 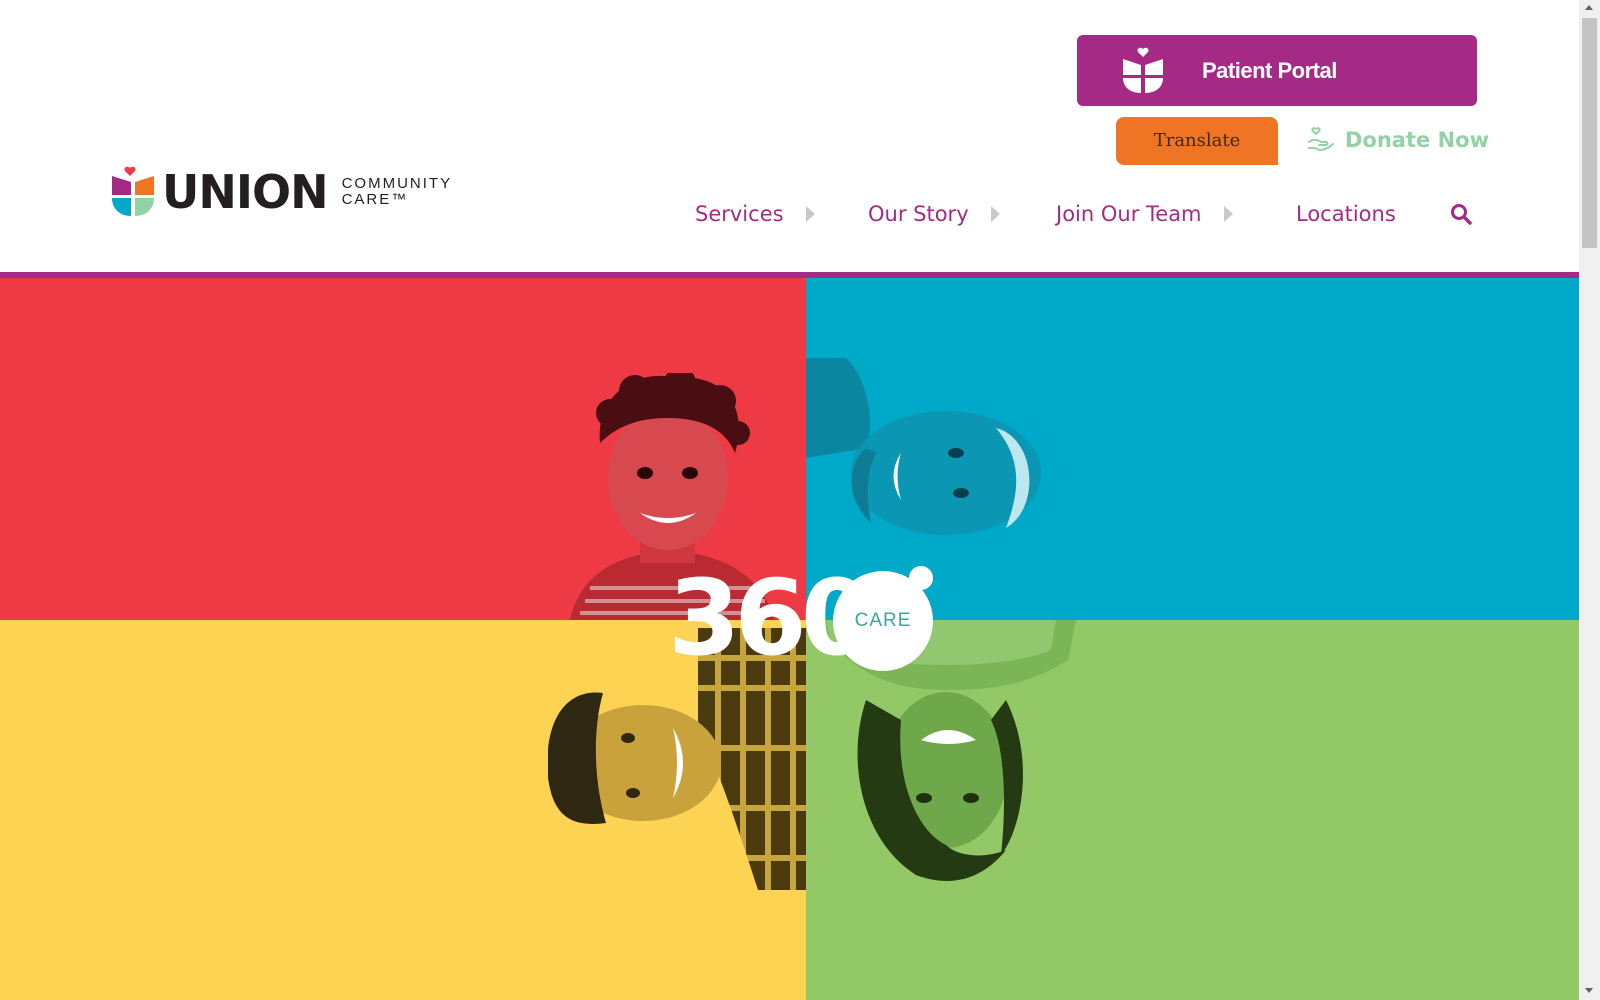 What do you see at coordinates (1129, 214) in the screenshot?
I see `nav-item-label: Join Our Team` at bounding box center [1129, 214].